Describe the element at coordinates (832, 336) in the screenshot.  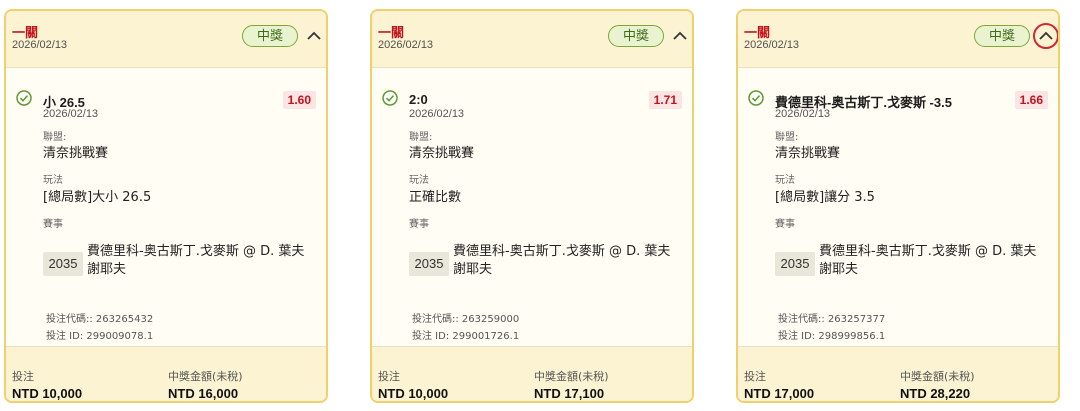
I see `bet-id: 投注 ID: 298999856.1` at that location.